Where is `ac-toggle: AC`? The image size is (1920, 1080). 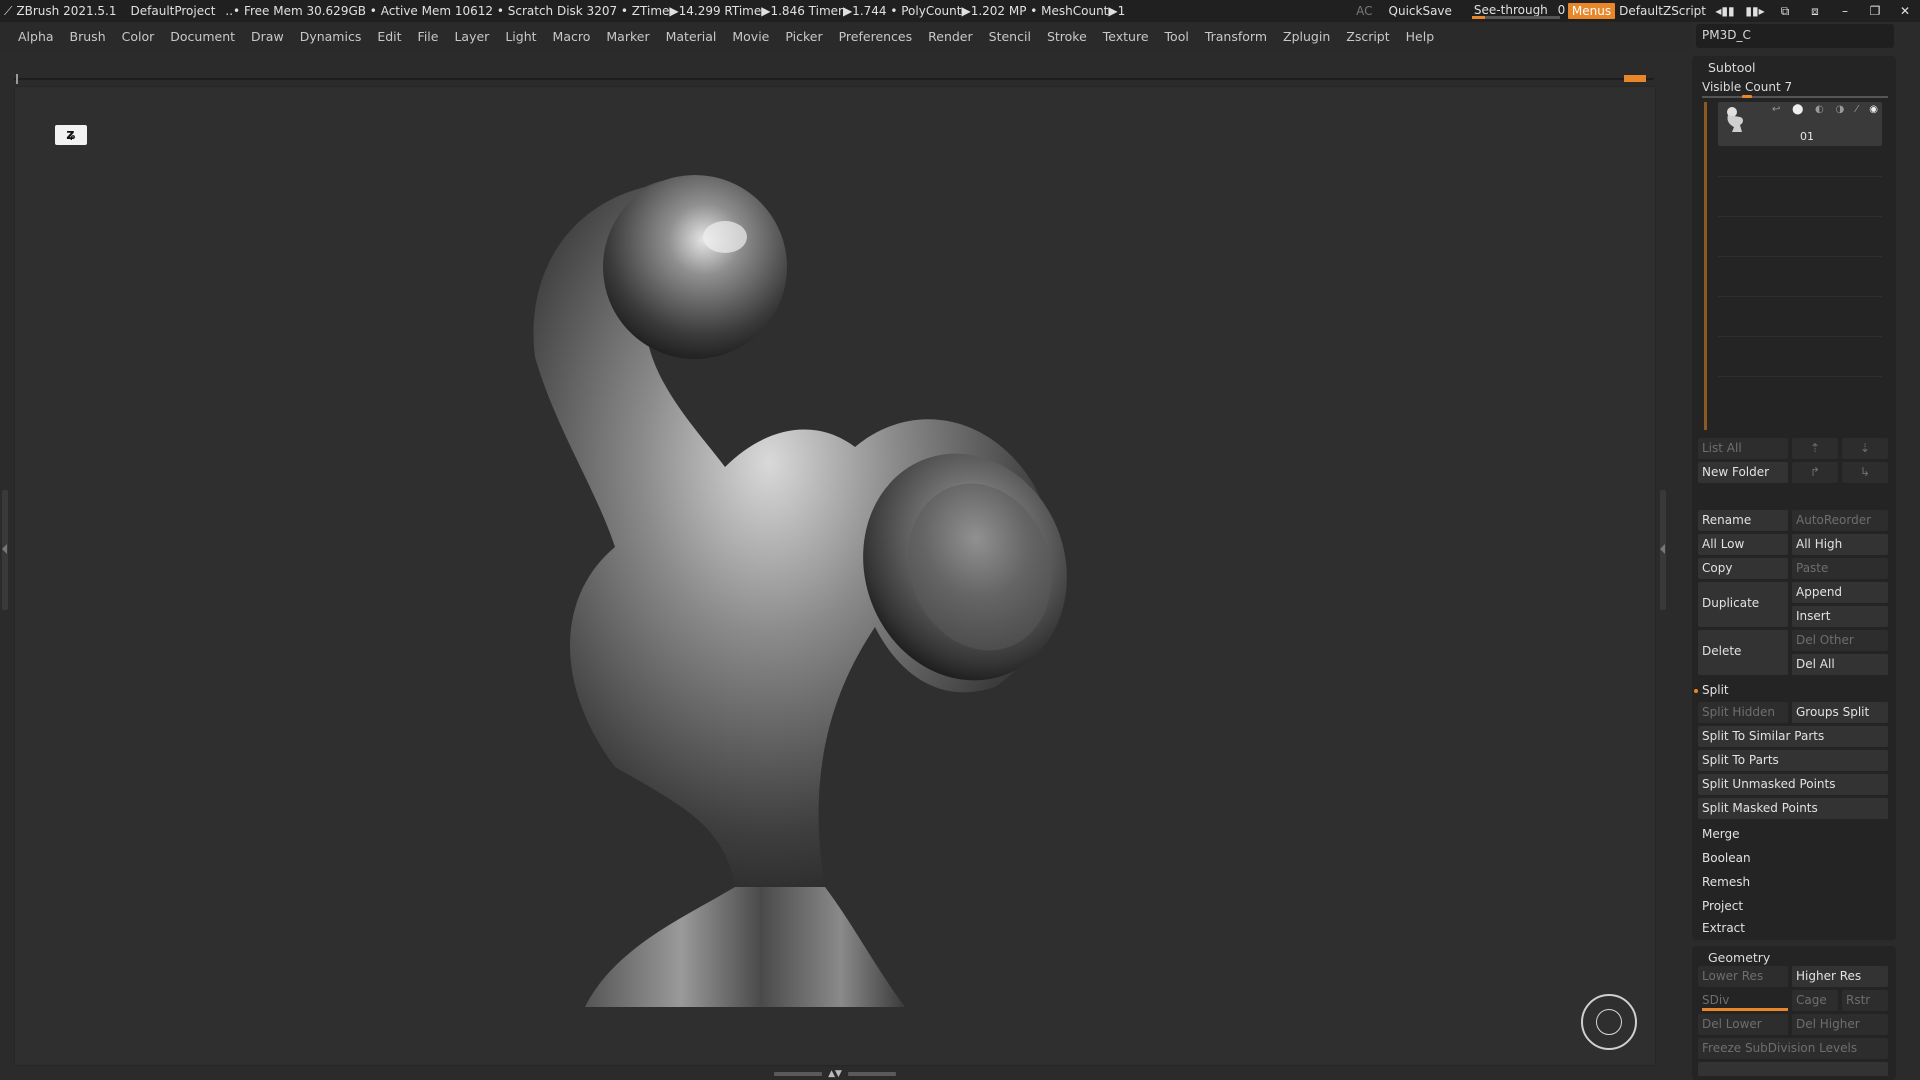 ac-toggle: AC is located at coordinates (1364, 11).